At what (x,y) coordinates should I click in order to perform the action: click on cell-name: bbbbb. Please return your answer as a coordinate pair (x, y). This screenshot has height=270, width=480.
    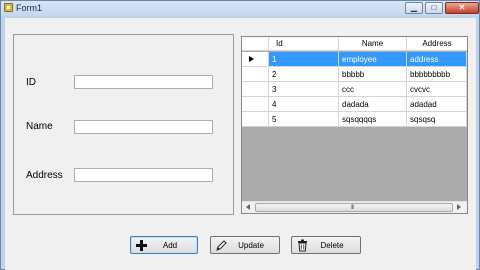
    Looking at the image, I should click on (373, 74).